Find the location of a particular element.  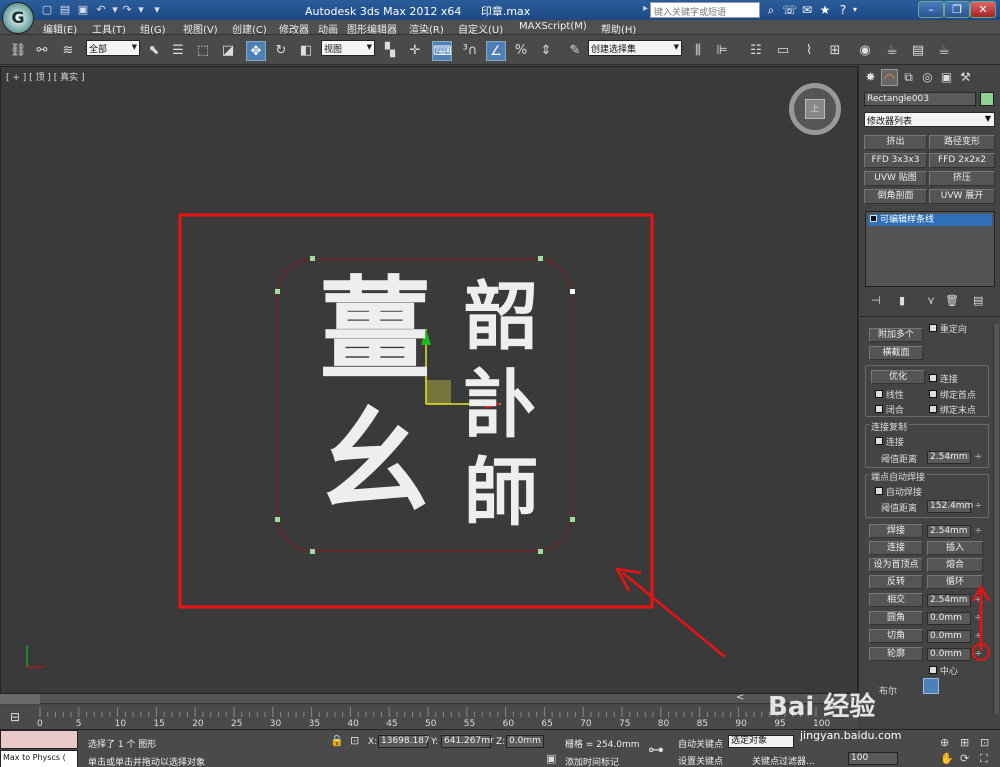

render-setup-icon: ☕ is located at coordinates (892, 51).